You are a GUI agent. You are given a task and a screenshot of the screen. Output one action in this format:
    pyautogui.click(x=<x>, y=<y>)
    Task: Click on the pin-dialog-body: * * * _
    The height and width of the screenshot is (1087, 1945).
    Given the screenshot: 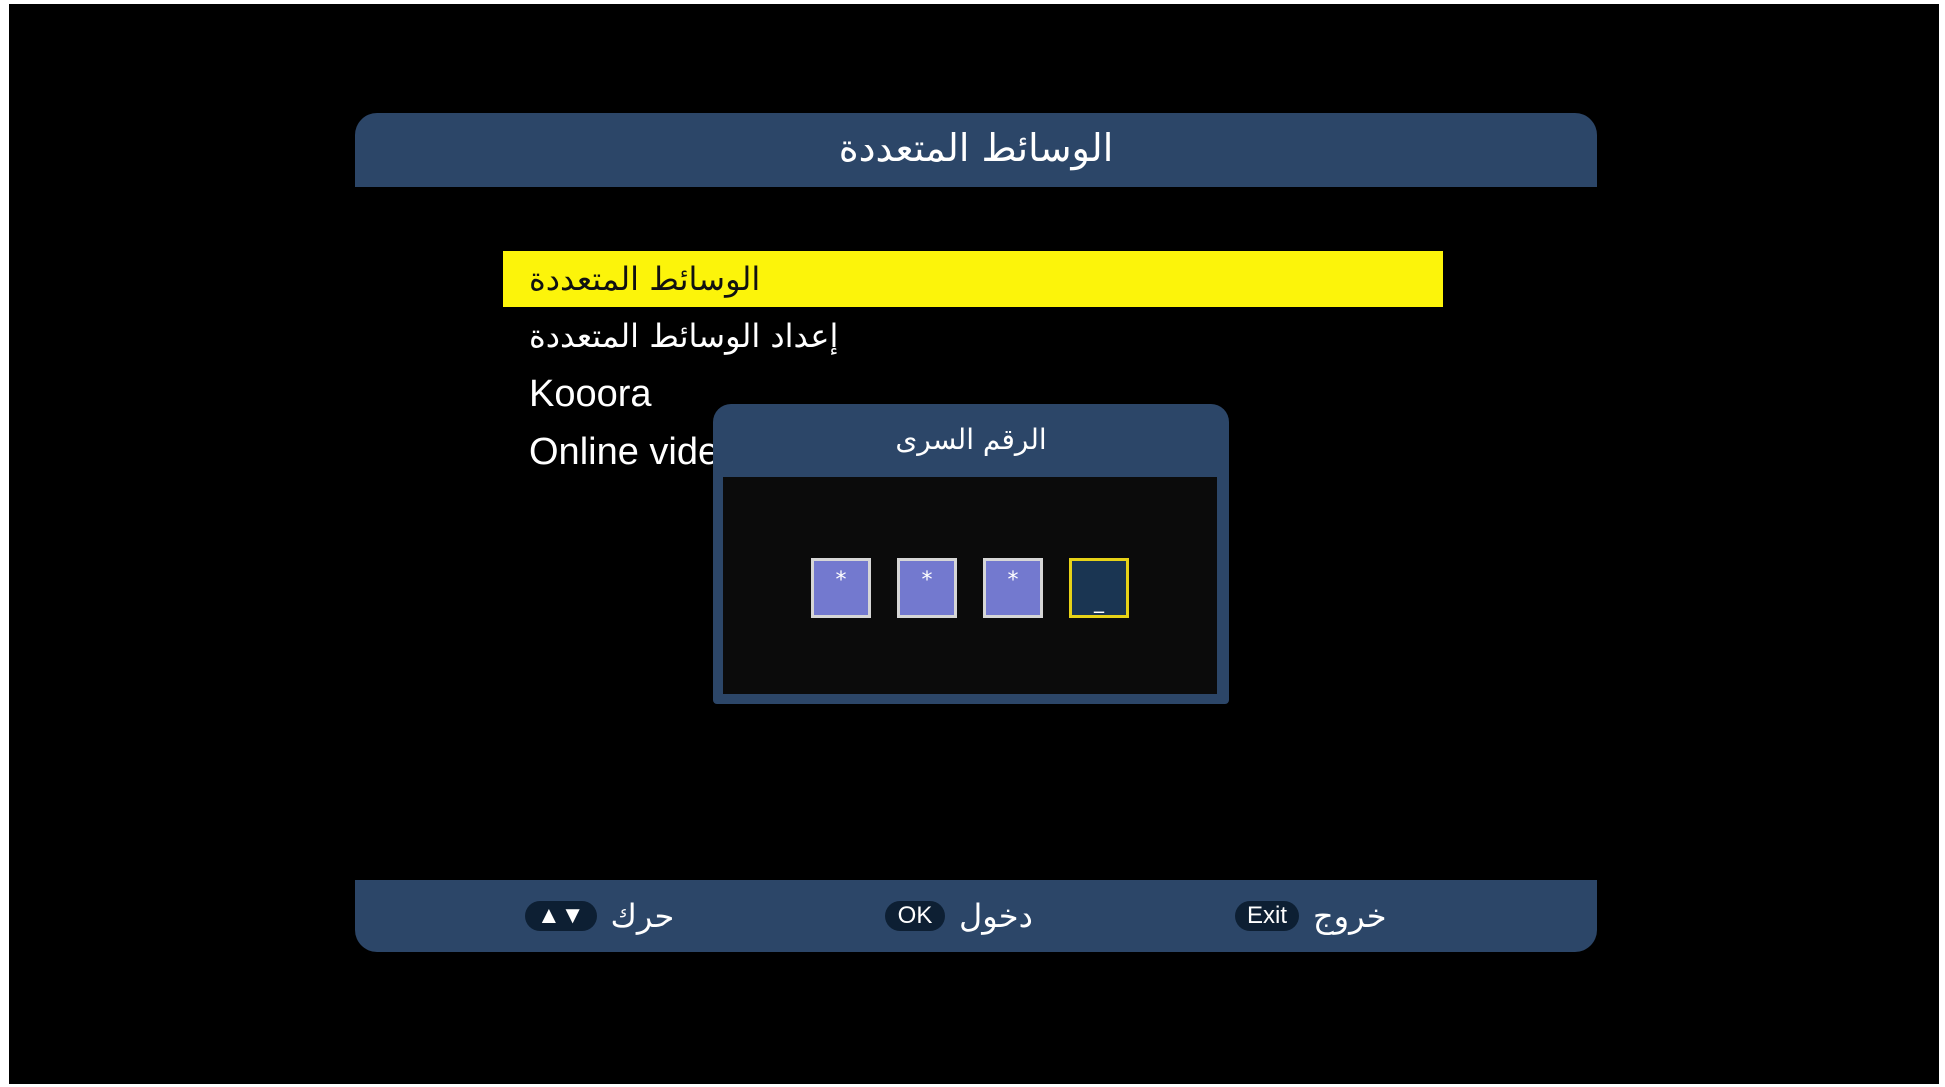 What is the action you would take?
    pyautogui.click(x=970, y=585)
    